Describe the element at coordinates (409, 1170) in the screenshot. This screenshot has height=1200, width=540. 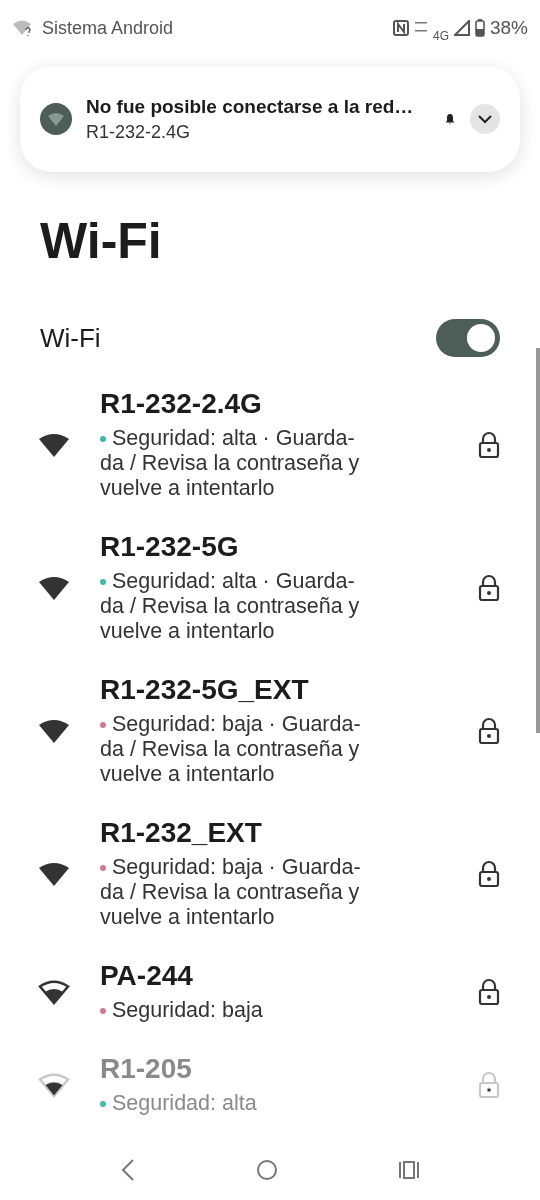
I see `recents-button` at that location.